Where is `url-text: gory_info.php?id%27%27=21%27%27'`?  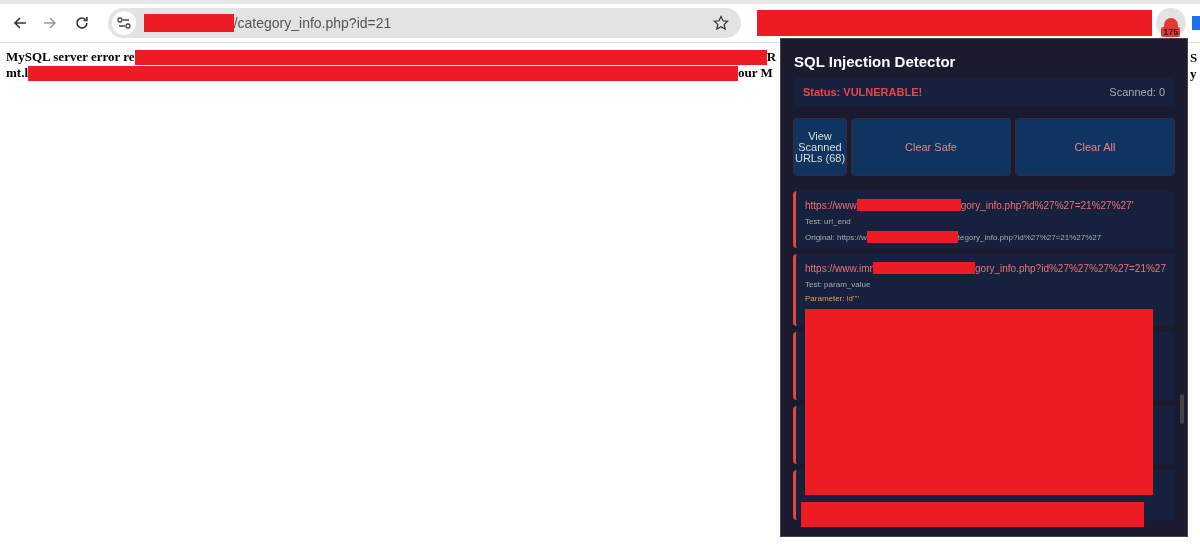 url-text: gory_info.php?id%27%27=21%27%27' is located at coordinates (1047, 205).